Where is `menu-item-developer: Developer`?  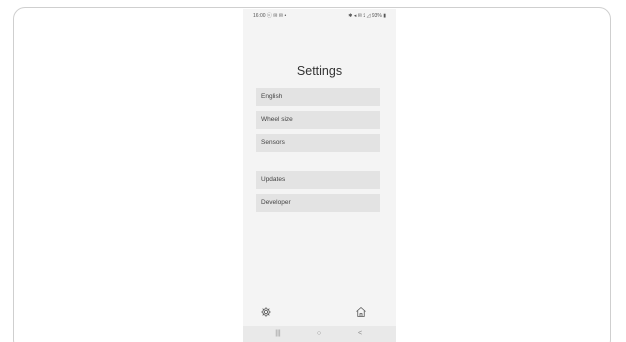 menu-item-developer: Developer is located at coordinates (318, 203).